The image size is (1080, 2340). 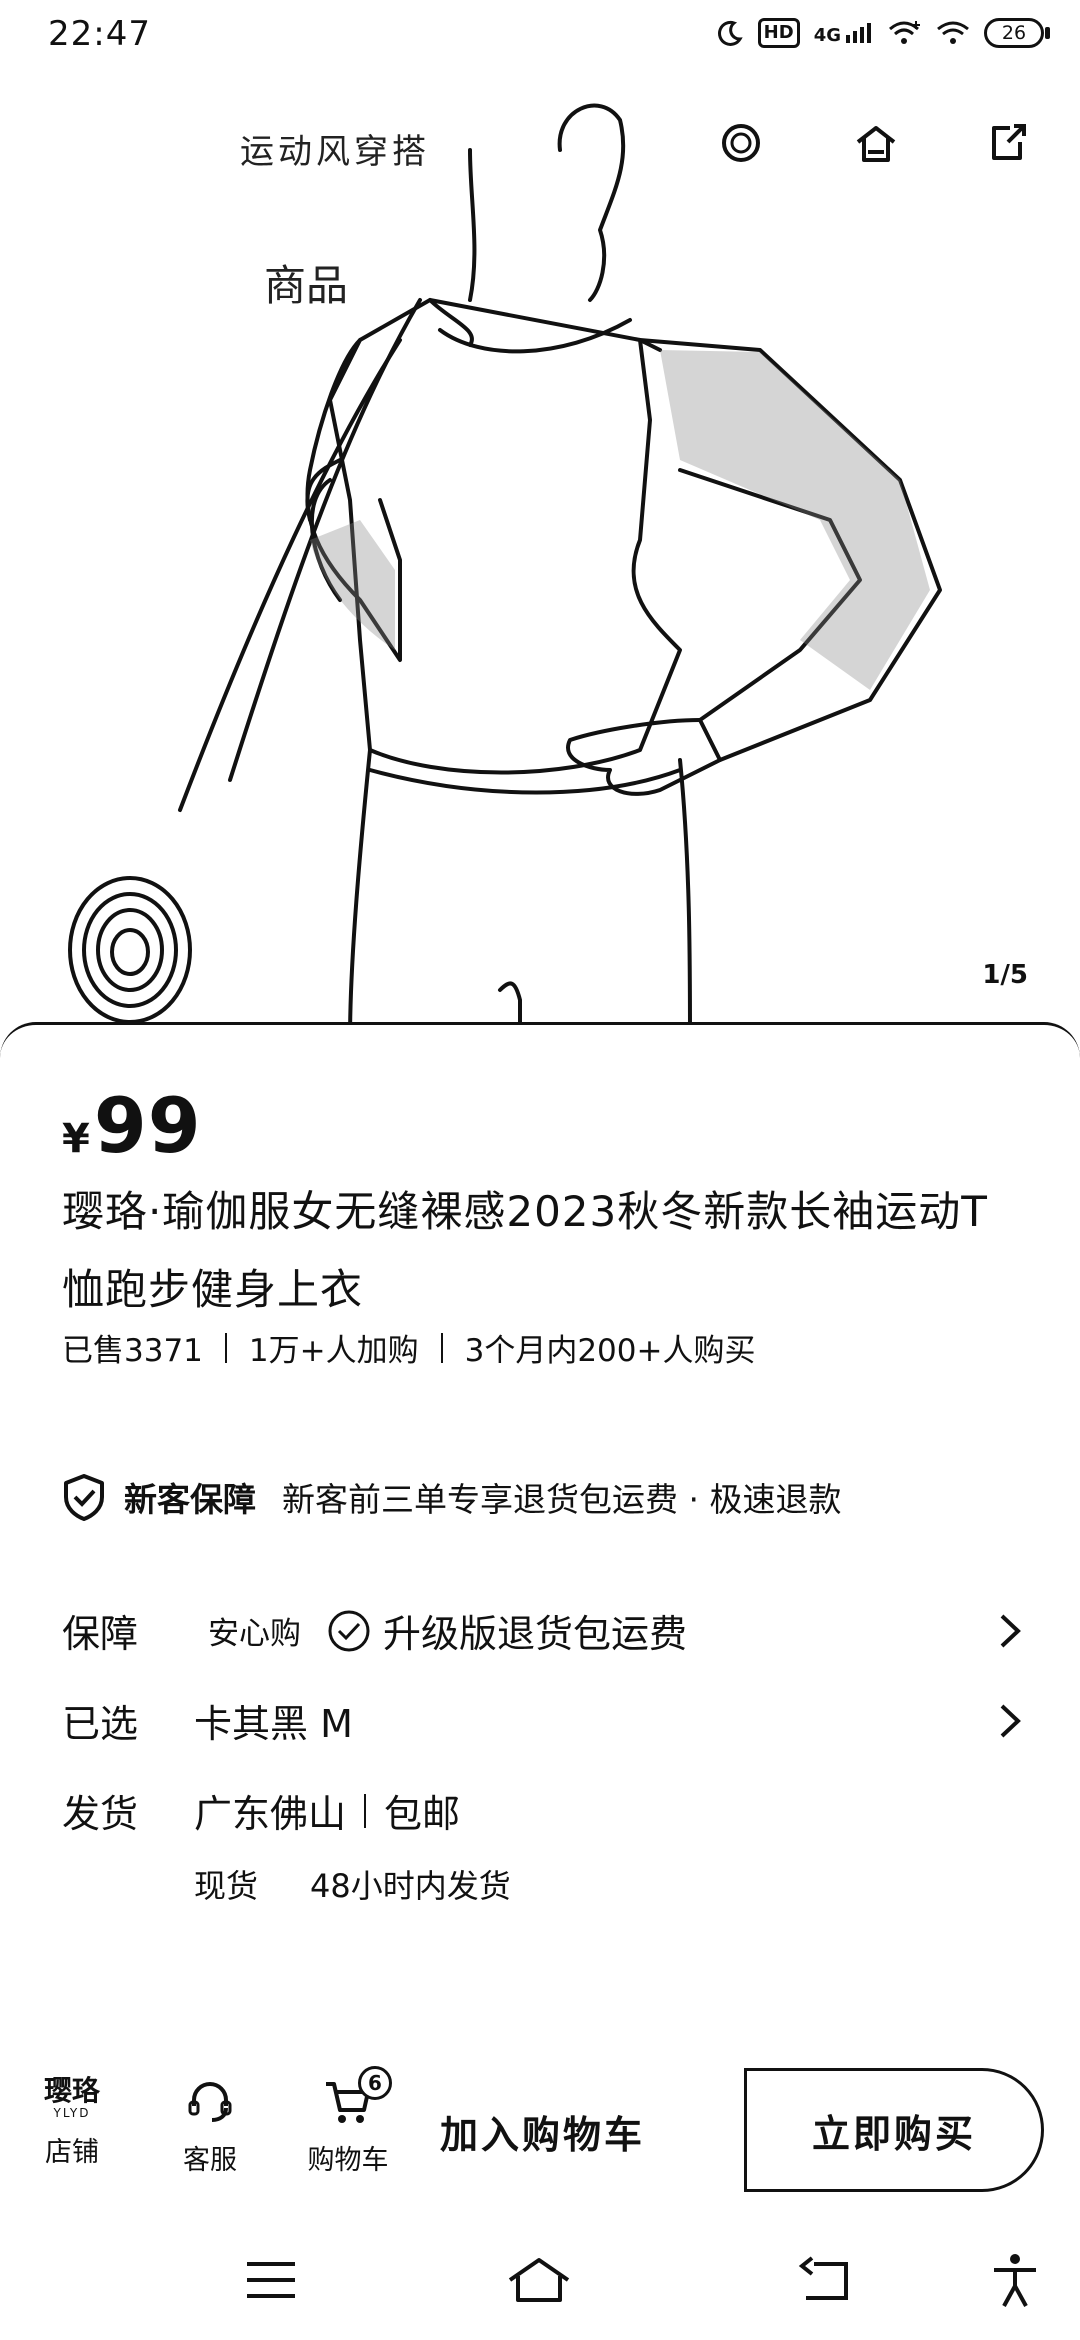 I want to click on menu-icon, so click(x=271, y=2280).